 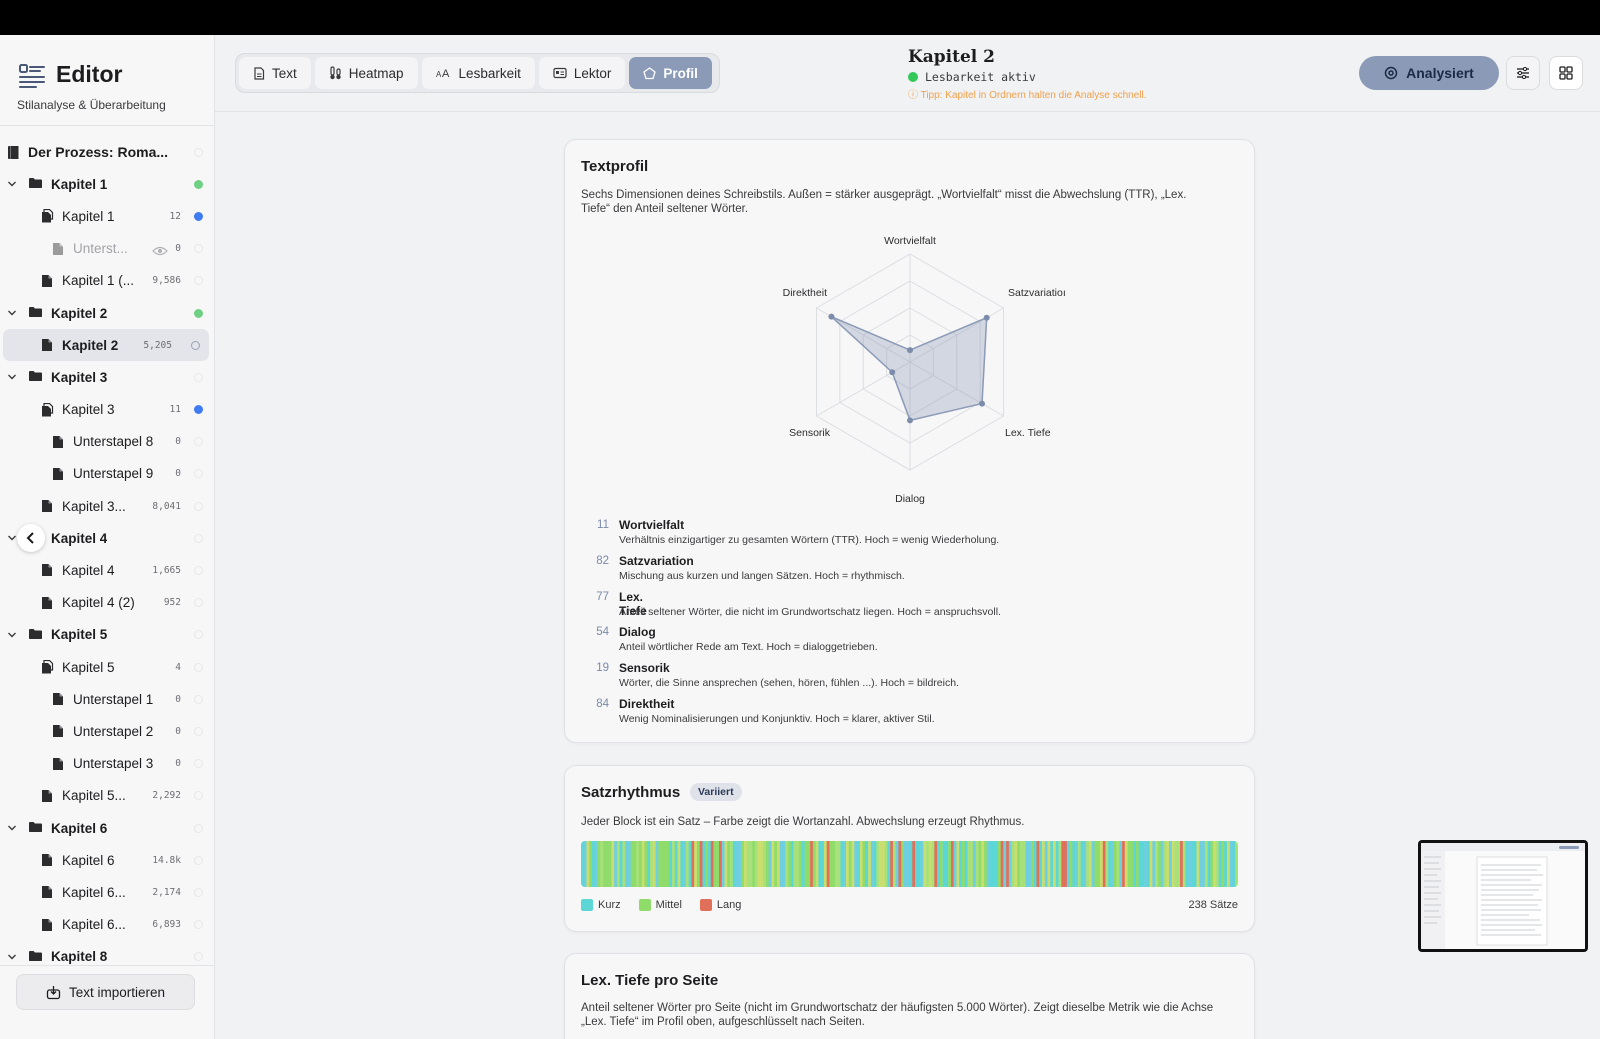 I want to click on tree-folder: Kapitel 2, so click(x=107, y=313).